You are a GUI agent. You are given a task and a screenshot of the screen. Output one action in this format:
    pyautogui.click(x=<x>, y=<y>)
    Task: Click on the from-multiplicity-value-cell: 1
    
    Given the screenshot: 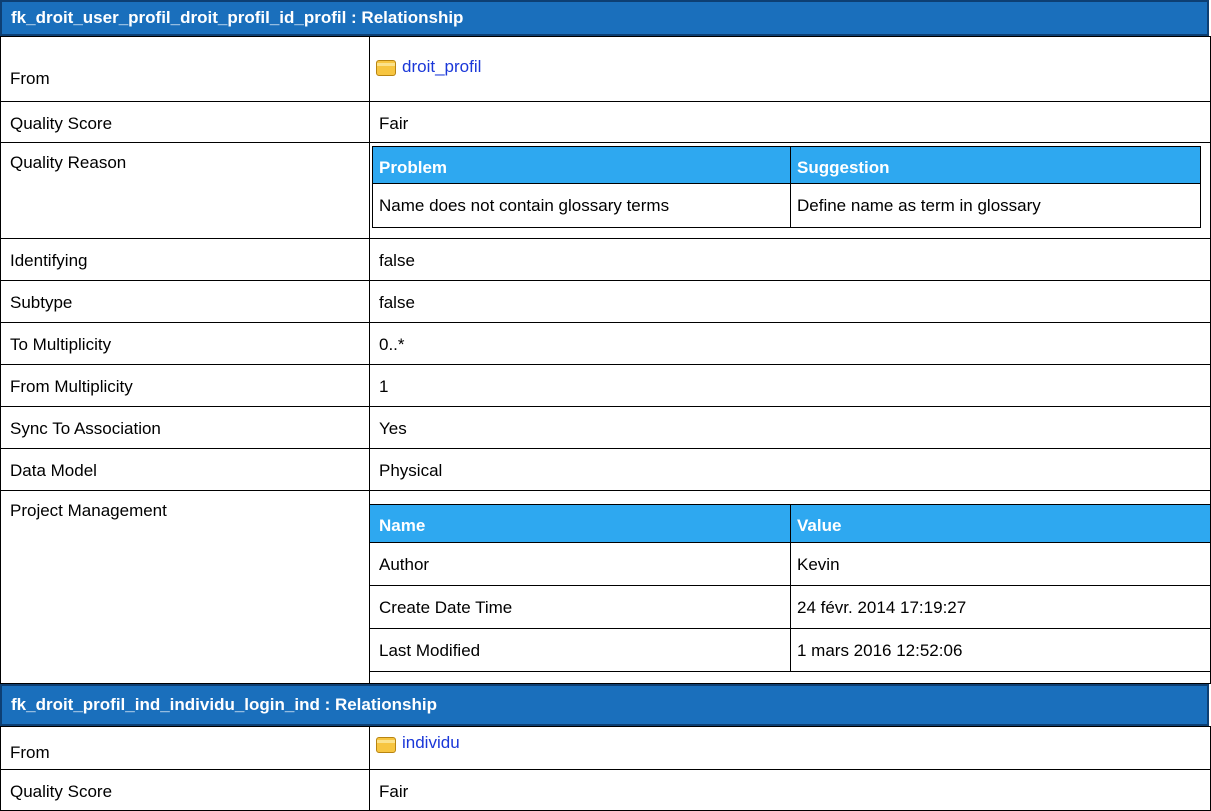 What is the action you would take?
    pyautogui.click(x=790, y=385)
    